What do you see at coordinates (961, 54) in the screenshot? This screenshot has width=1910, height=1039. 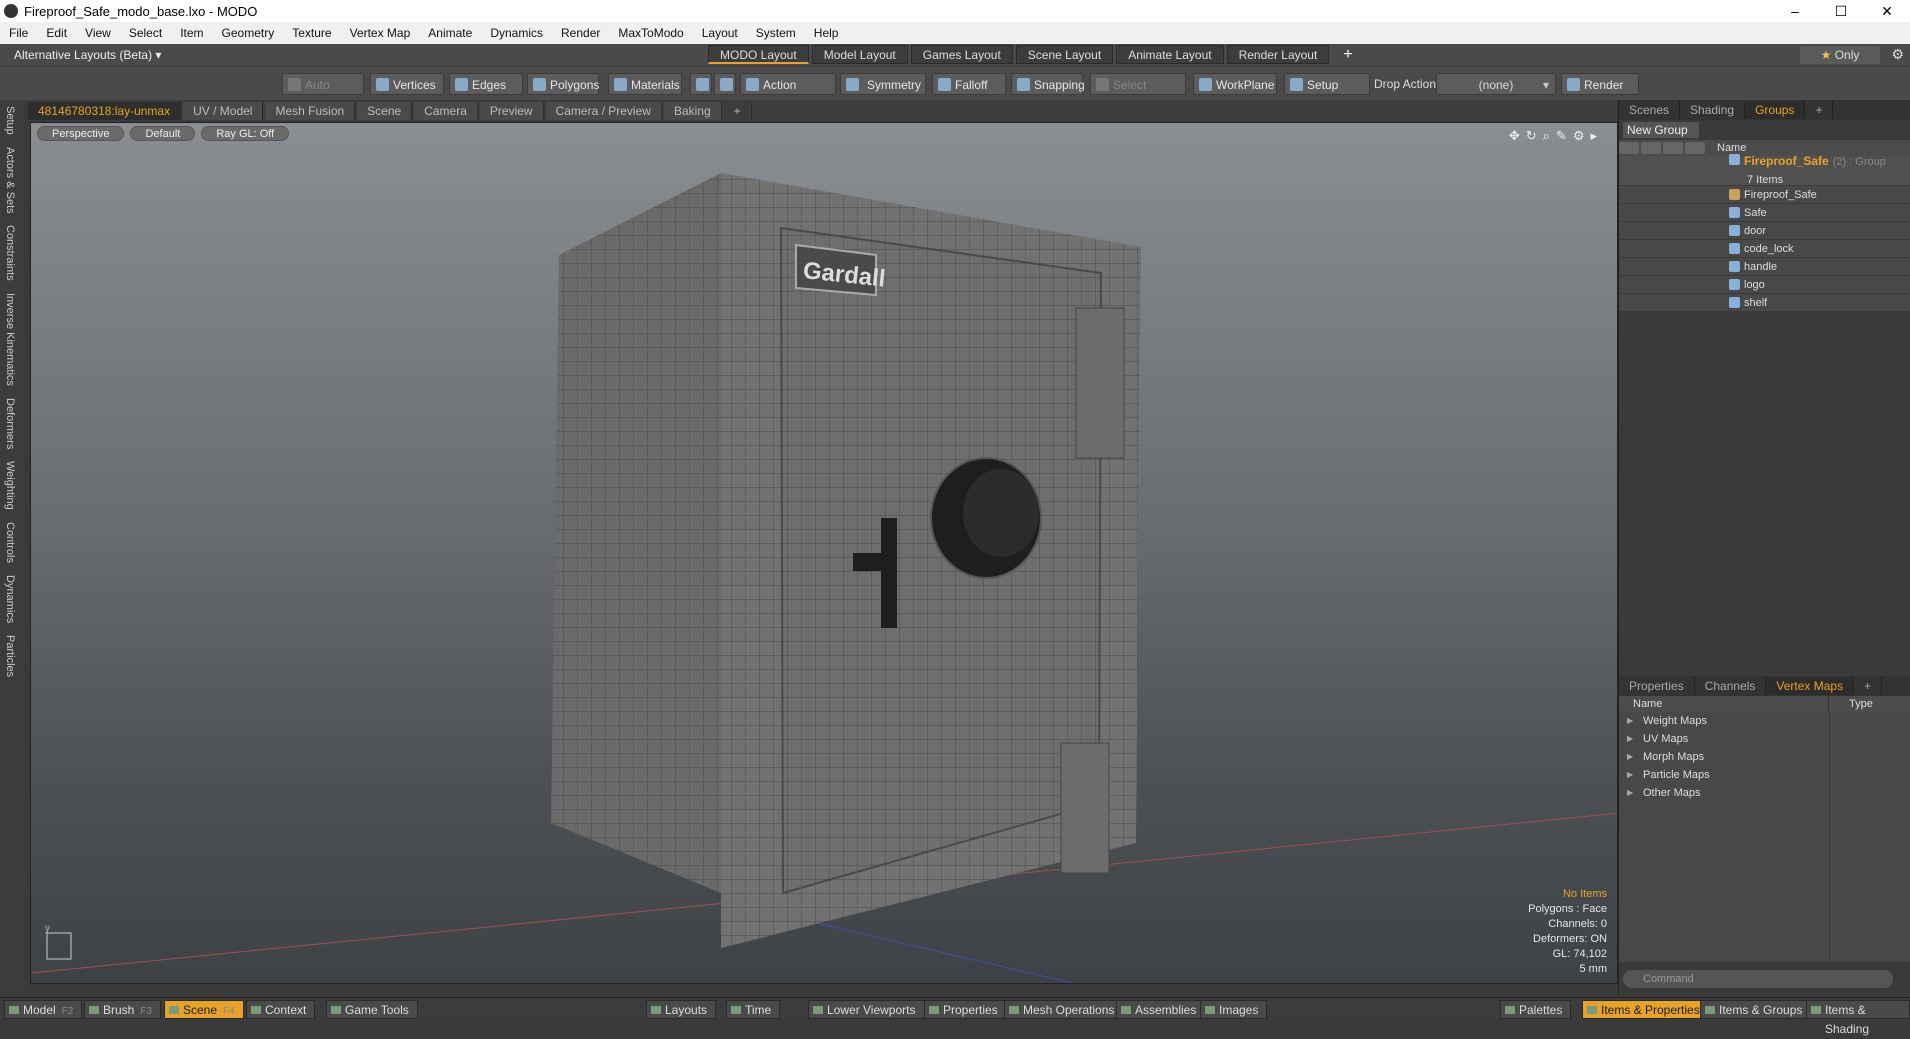 I see `tab-games-layout: Games Layout` at bounding box center [961, 54].